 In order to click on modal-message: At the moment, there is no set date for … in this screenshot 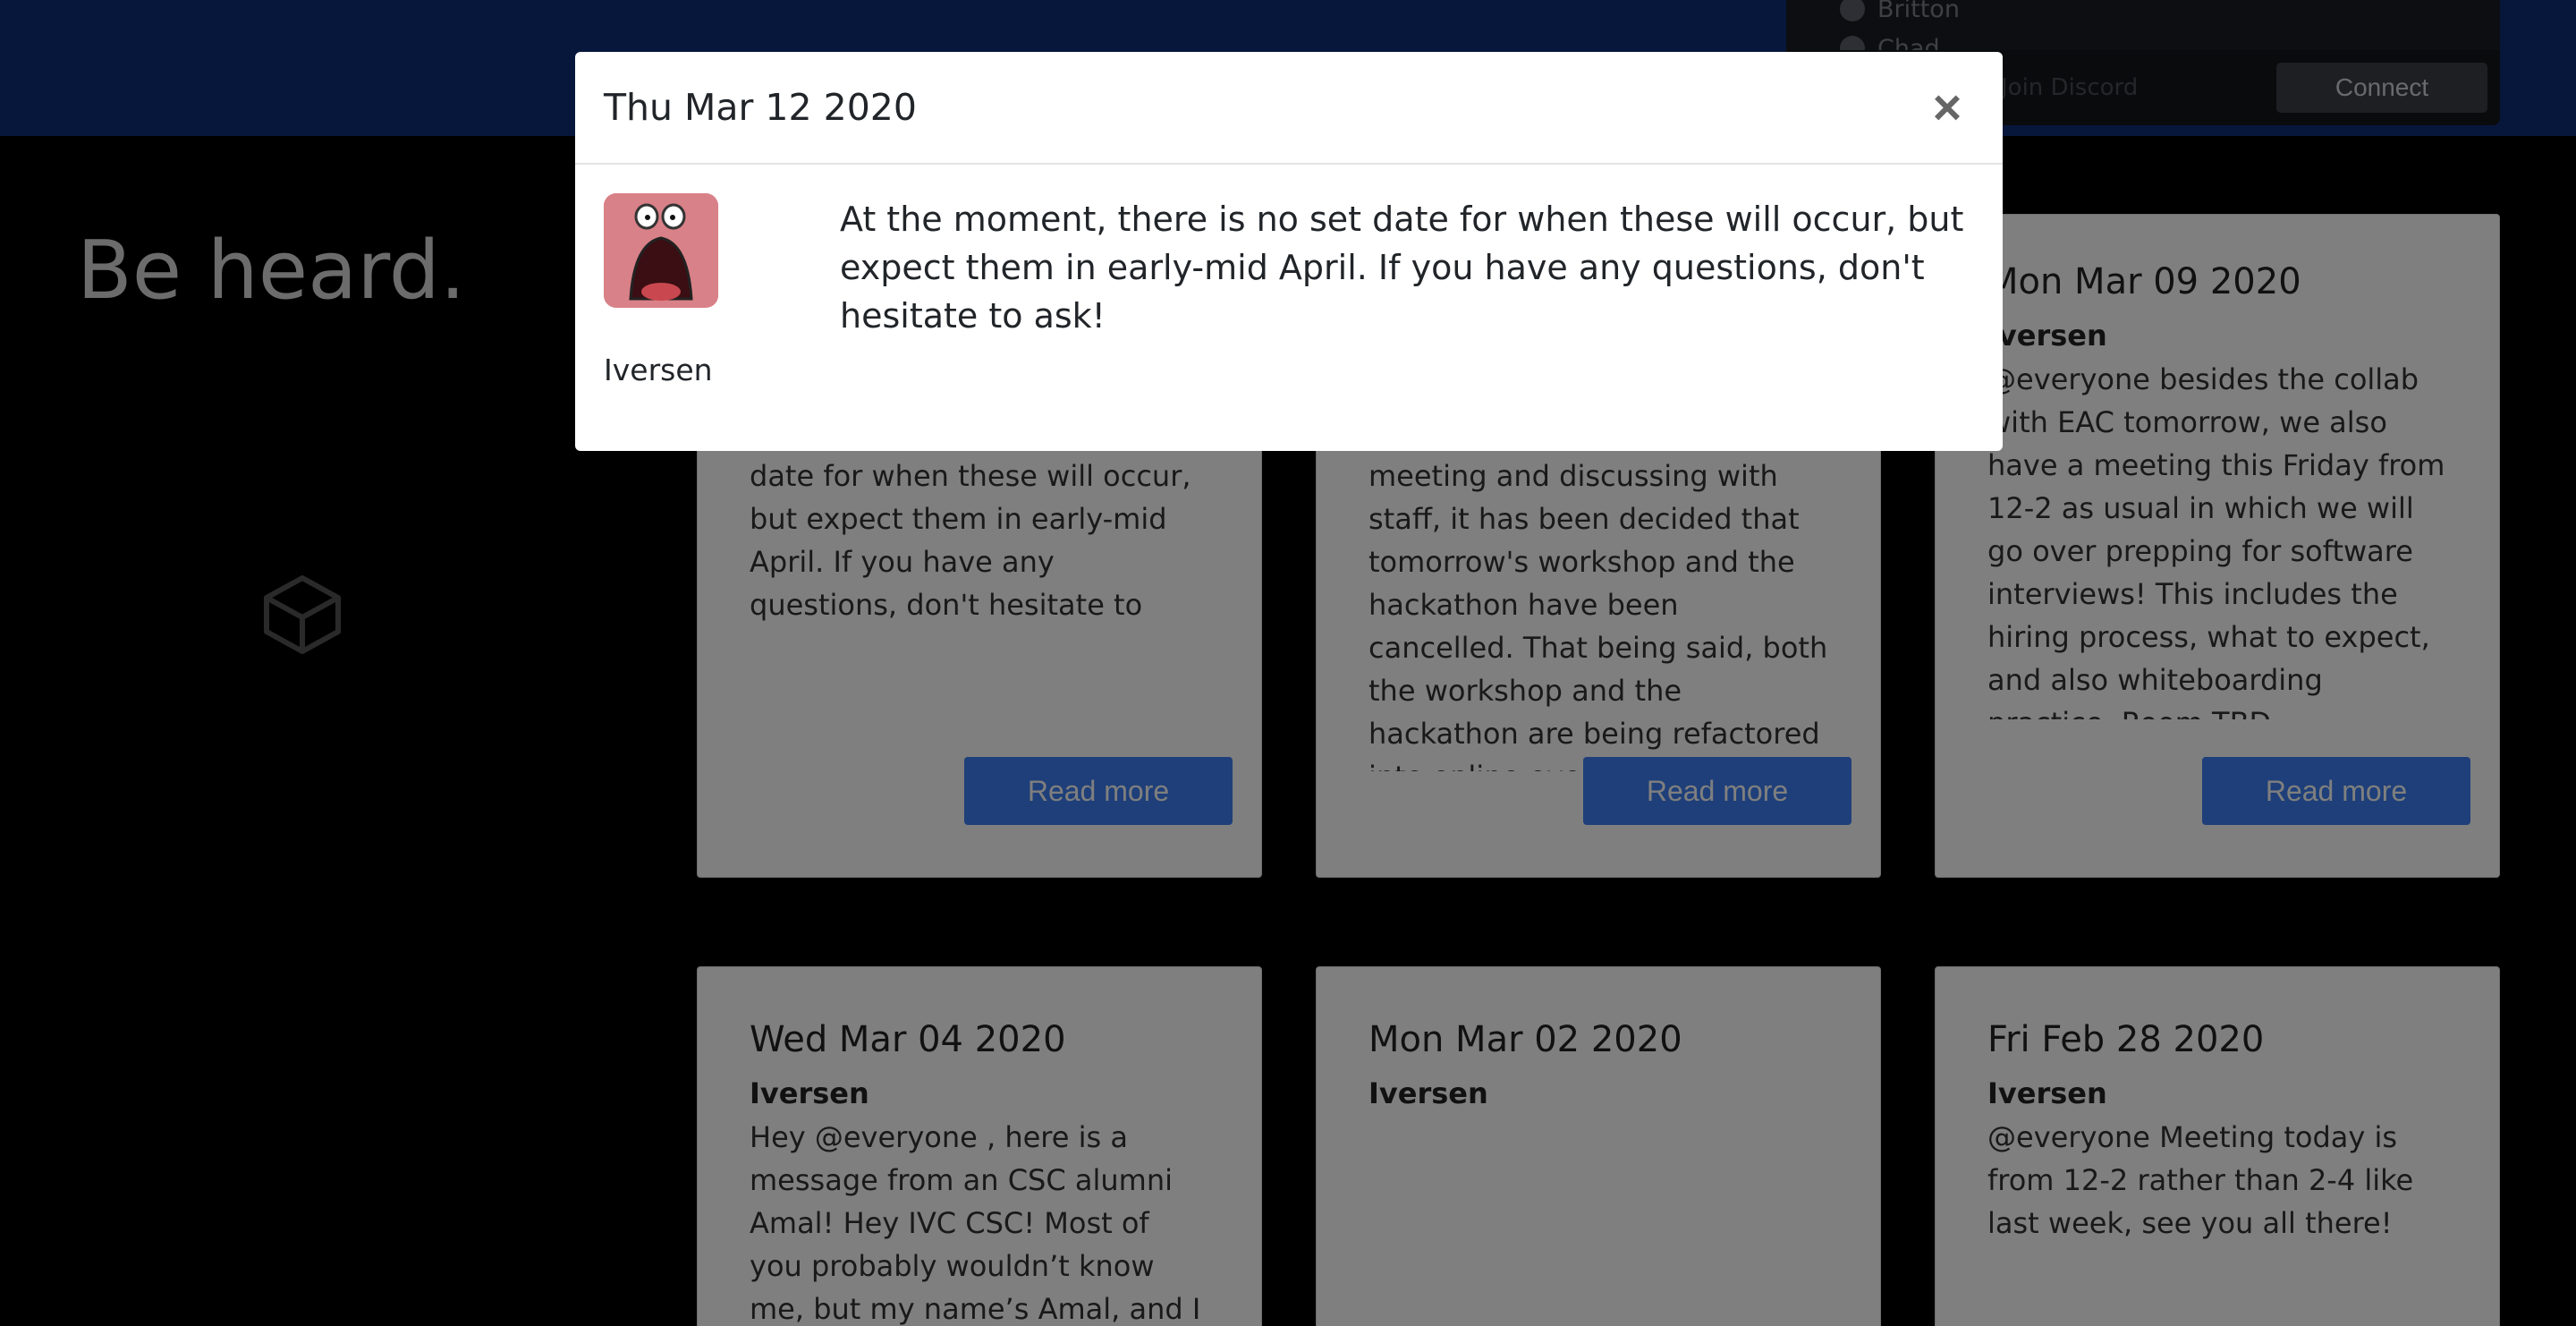, I will do `click(1402, 268)`.